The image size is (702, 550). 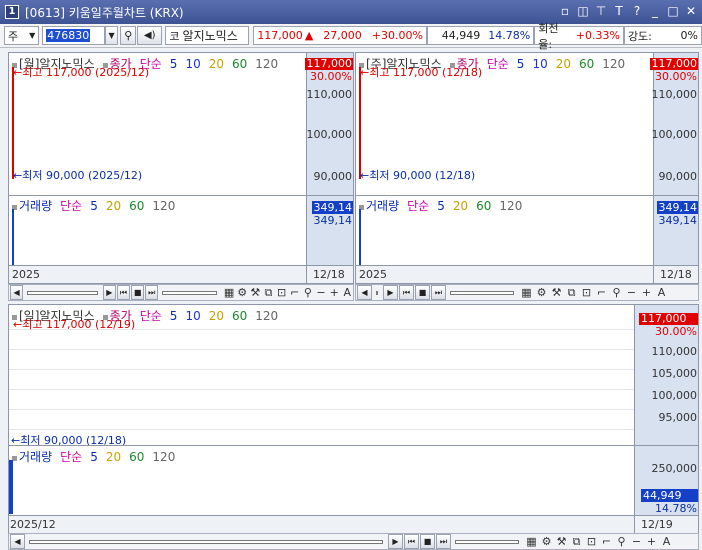 What do you see at coordinates (674, 351) in the screenshot?
I see `tick-1: 110,000` at bounding box center [674, 351].